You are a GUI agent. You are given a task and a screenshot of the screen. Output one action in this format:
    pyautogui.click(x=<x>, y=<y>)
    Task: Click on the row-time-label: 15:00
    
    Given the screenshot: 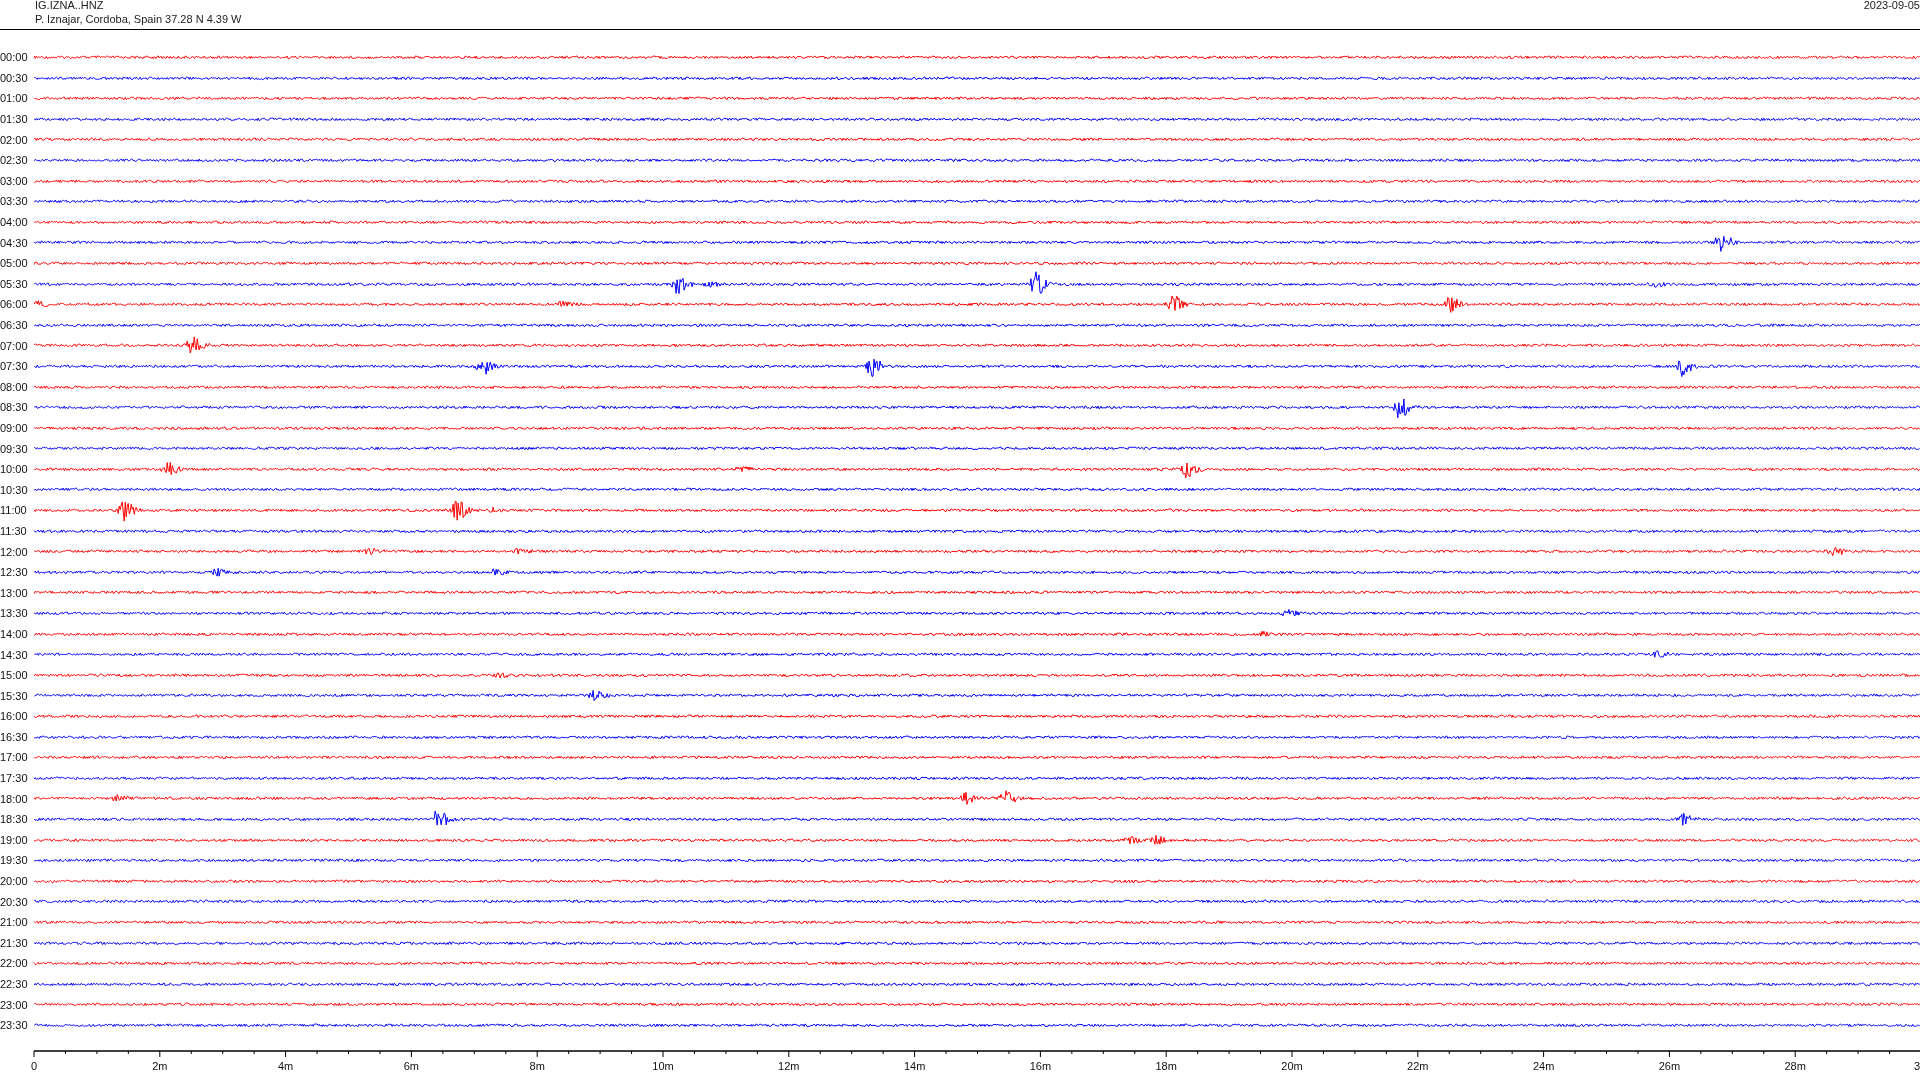 What is the action you would take?
    pyautogui.click(x=14, y=675)
    